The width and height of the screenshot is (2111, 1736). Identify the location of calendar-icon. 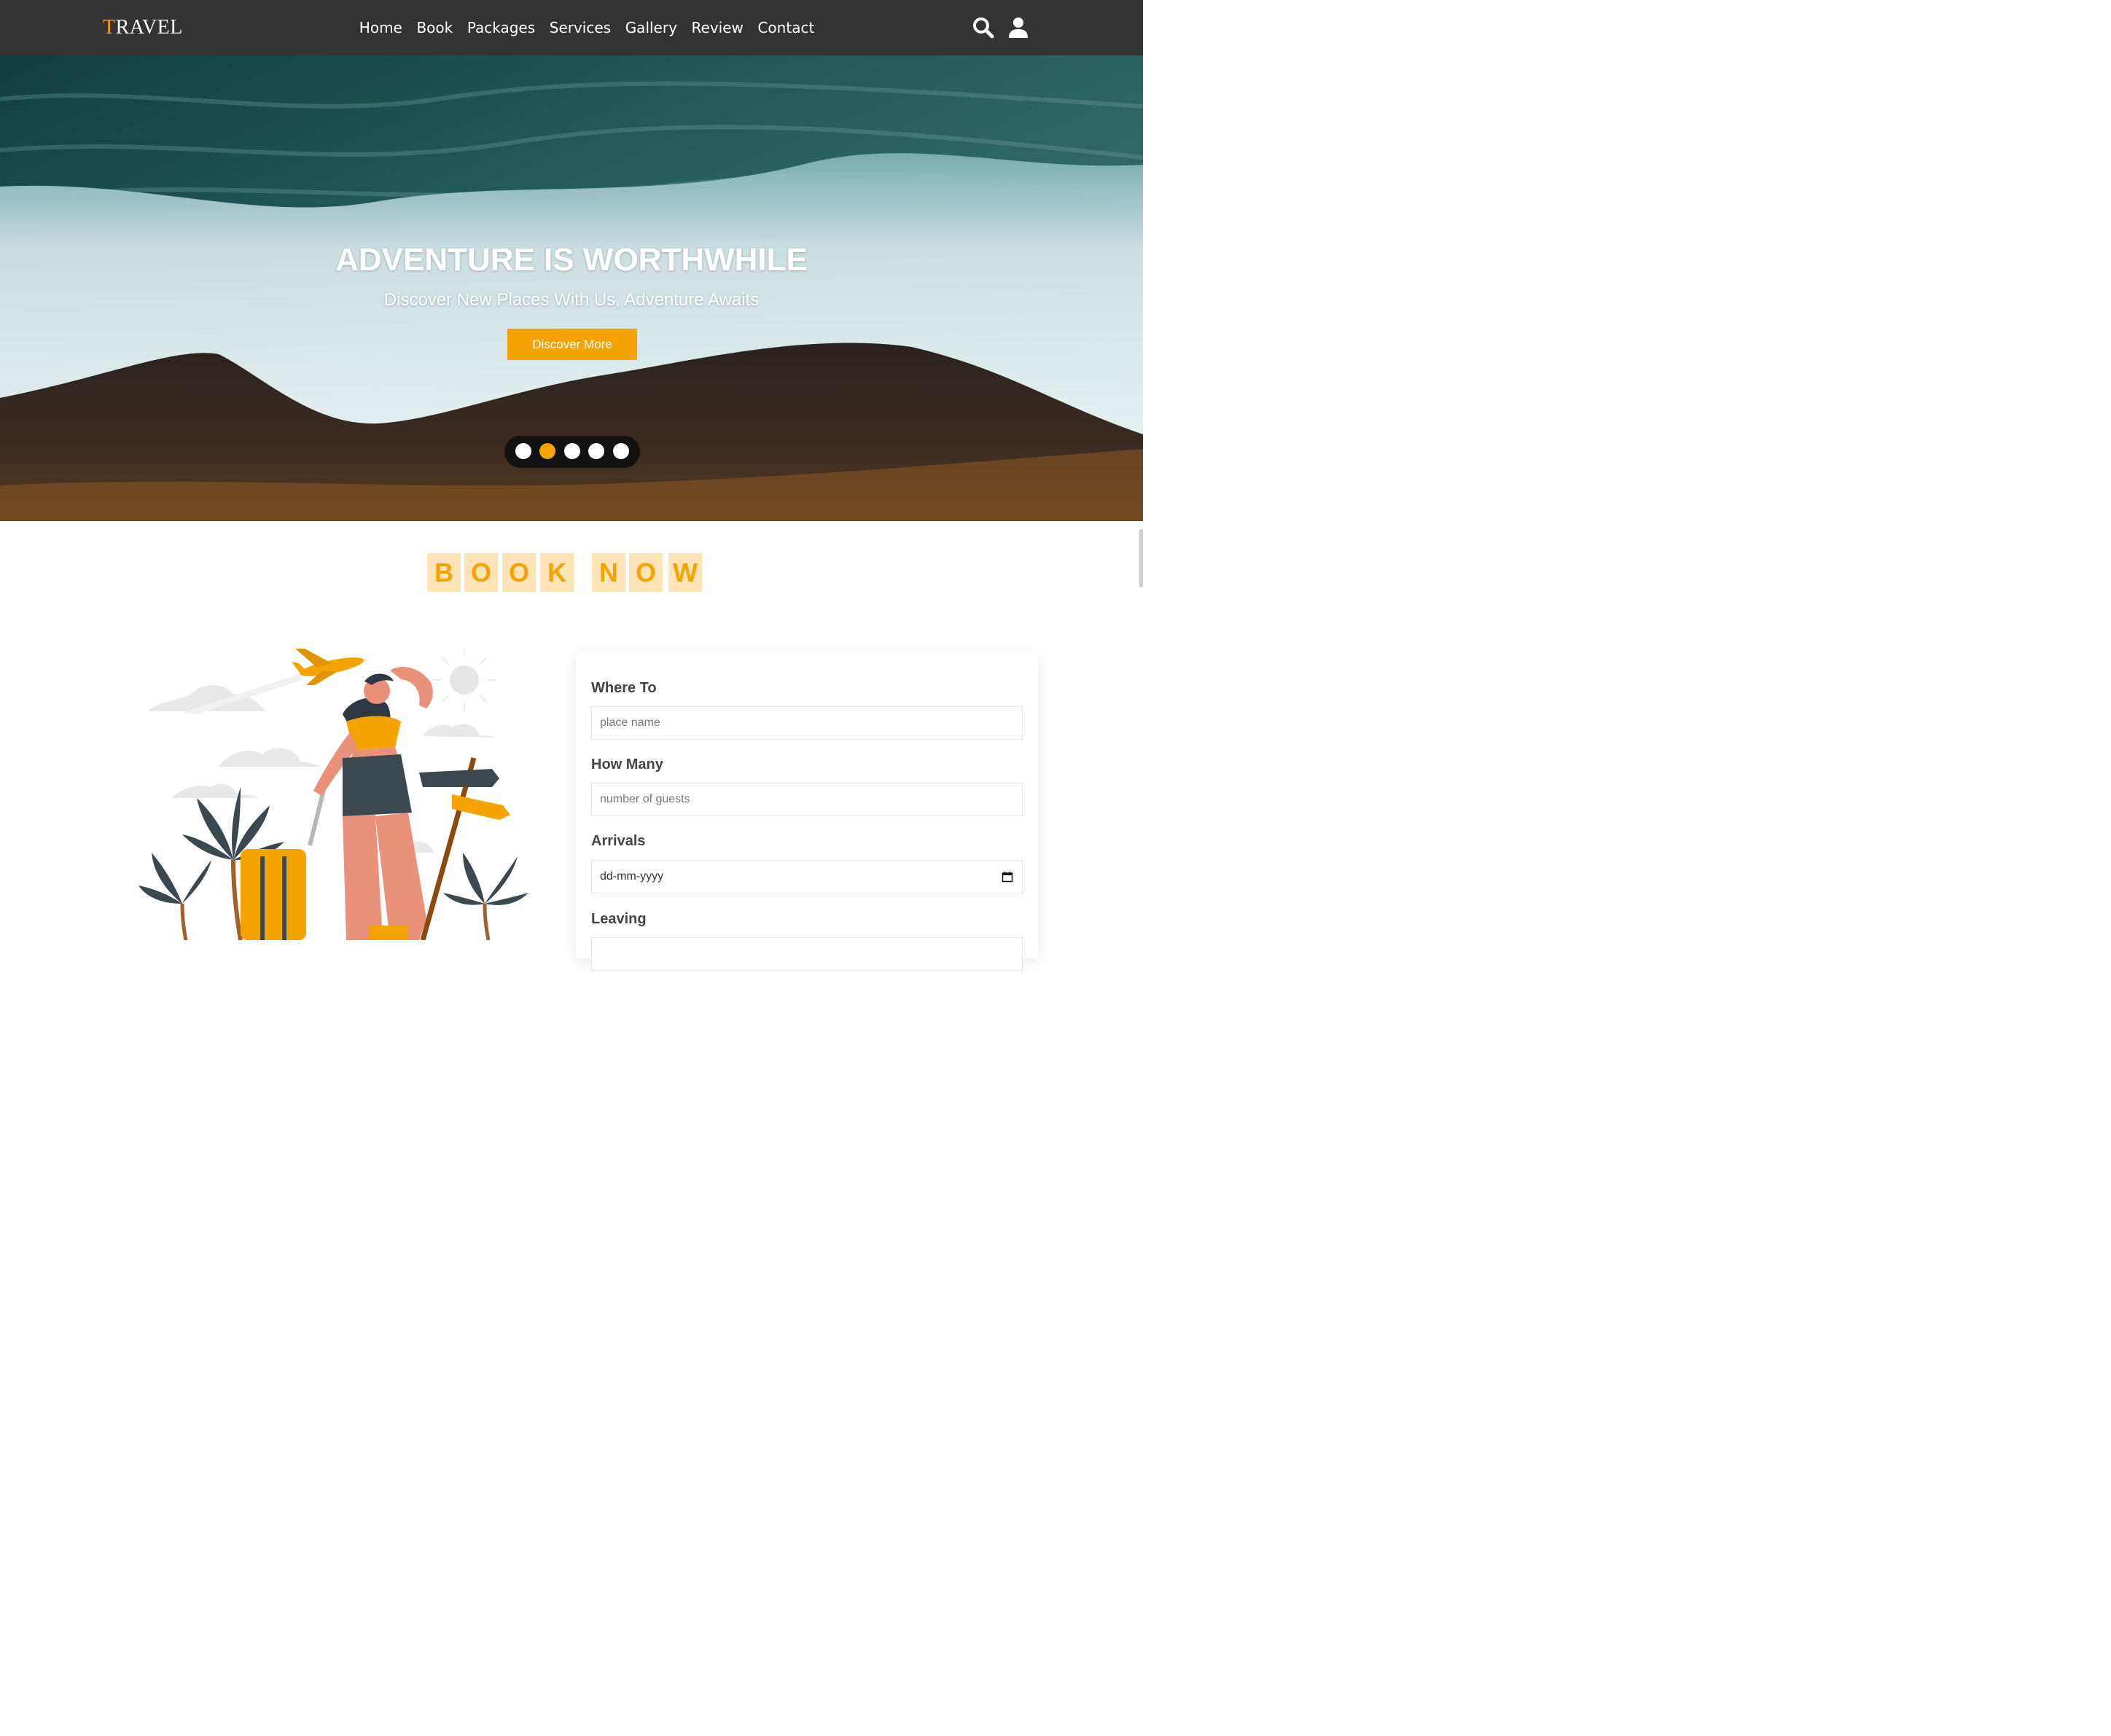
(1007, 877).